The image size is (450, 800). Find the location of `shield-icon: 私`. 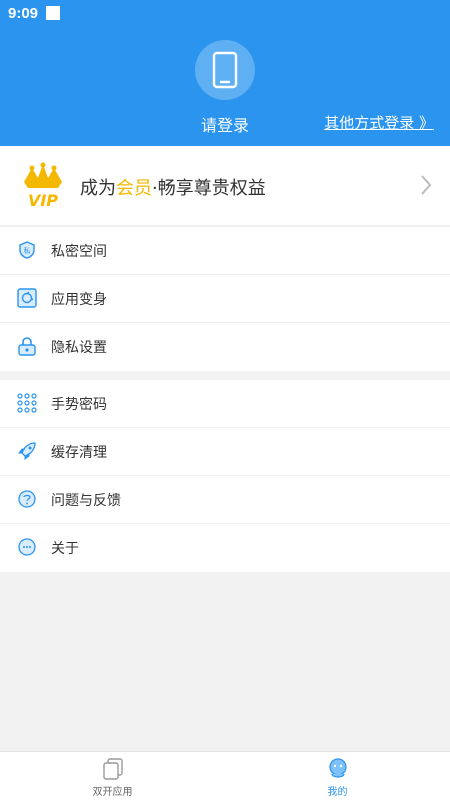

shield-icon: 私 is located at coordinates (27, 250).